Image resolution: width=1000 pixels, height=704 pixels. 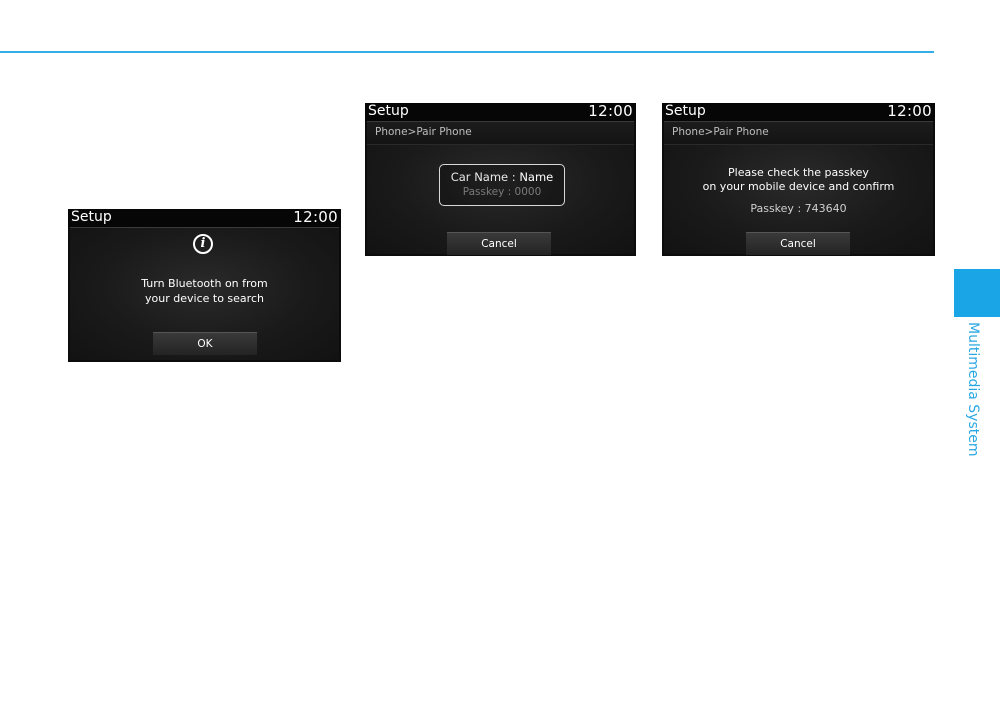 What do you see at coordinates (502, 185) in the screenshot?
I see `car-info-box: Car Name : Name Passkey : 0000` at bounding box center [502, 185].